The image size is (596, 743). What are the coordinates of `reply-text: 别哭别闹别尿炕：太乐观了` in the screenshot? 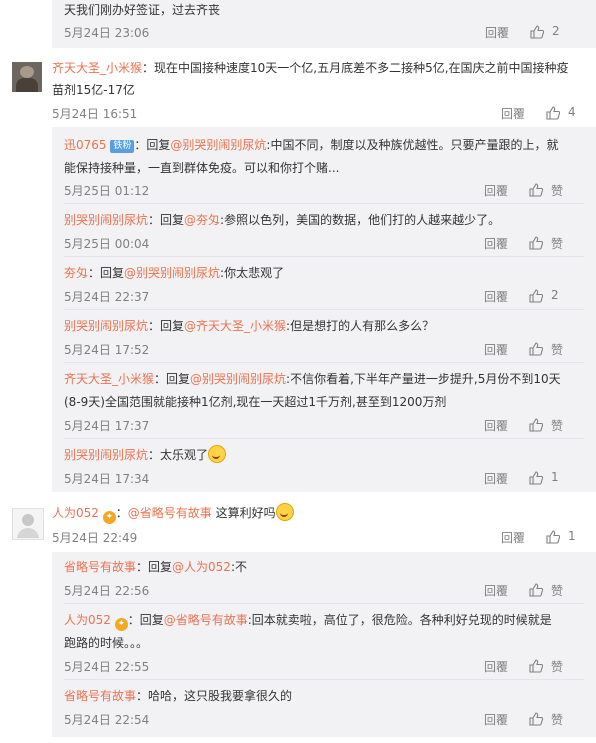 It's located at (145, 455).